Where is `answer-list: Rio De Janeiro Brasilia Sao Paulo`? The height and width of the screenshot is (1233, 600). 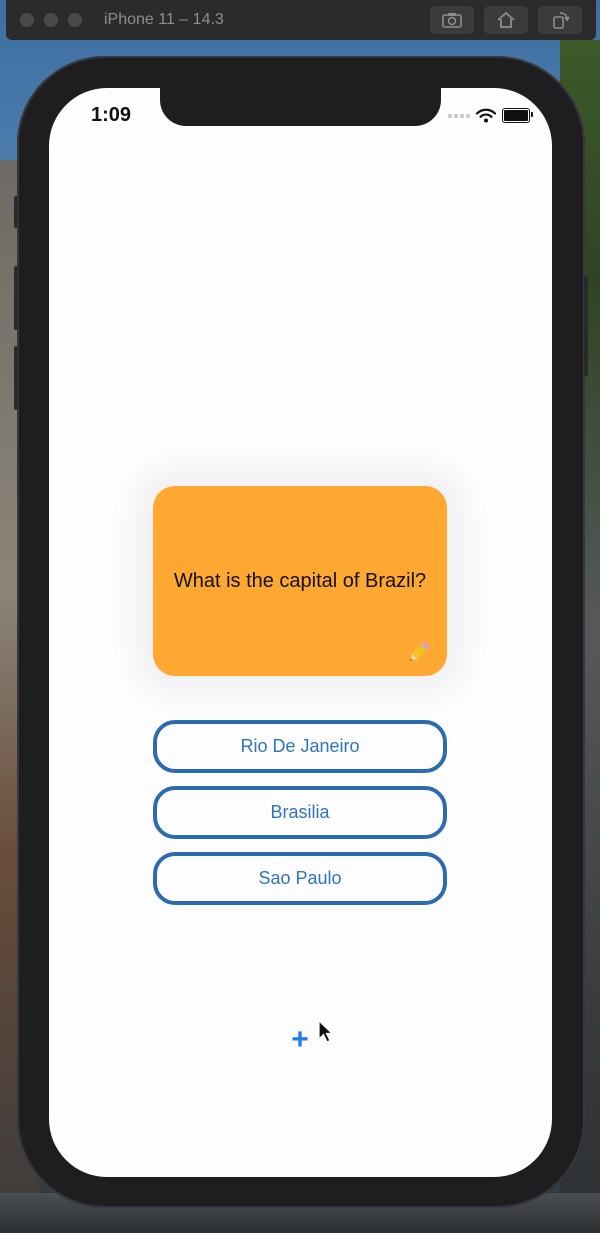 answer-list: Rio De Janeiro Brasilia Sao Paulo is located at coordinates (300, 812).